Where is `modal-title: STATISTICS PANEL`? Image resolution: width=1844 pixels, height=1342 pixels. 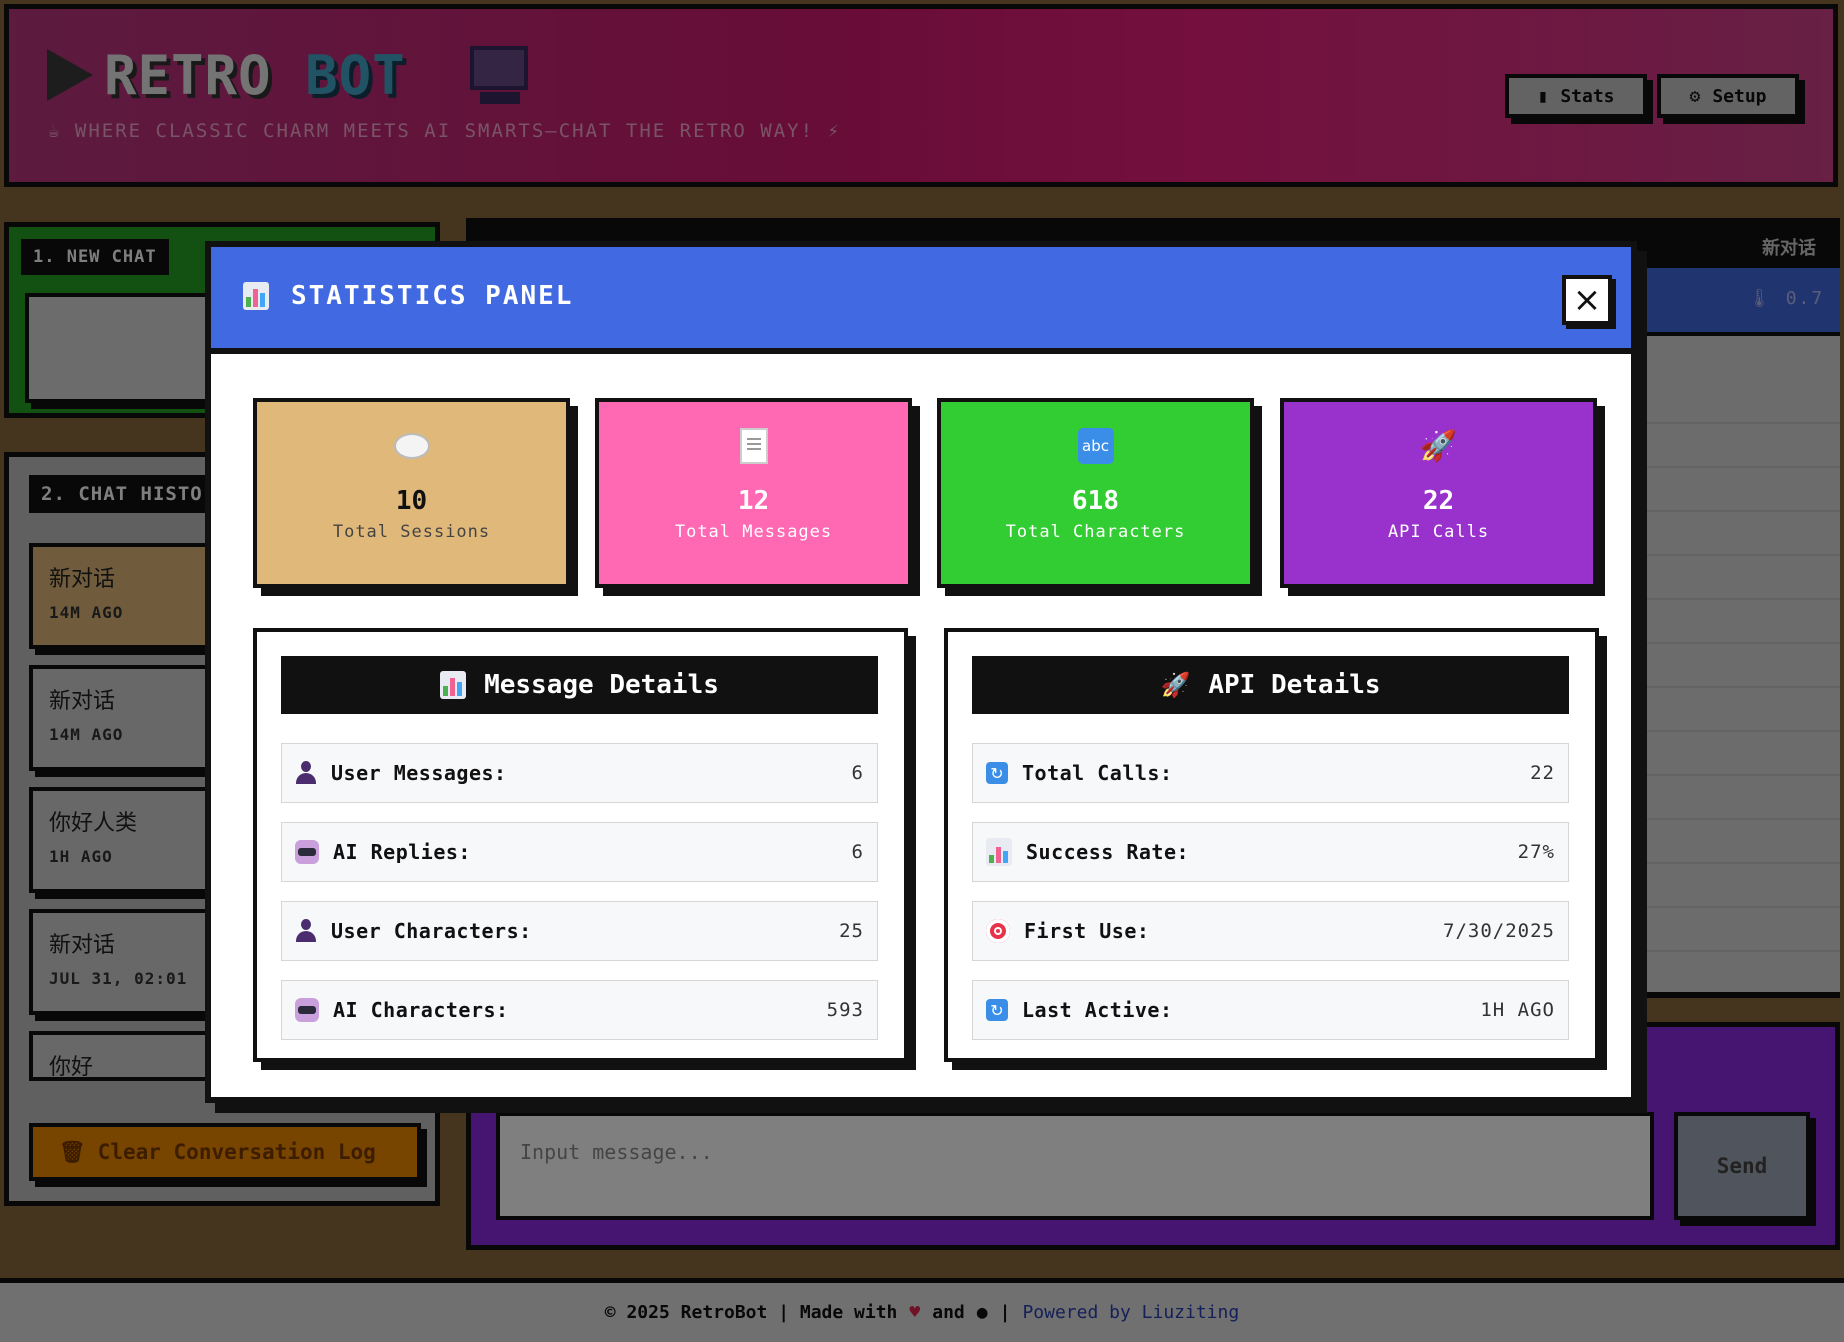
modal-title: STATISTICS PANEL is located at coordinates (408, 296).